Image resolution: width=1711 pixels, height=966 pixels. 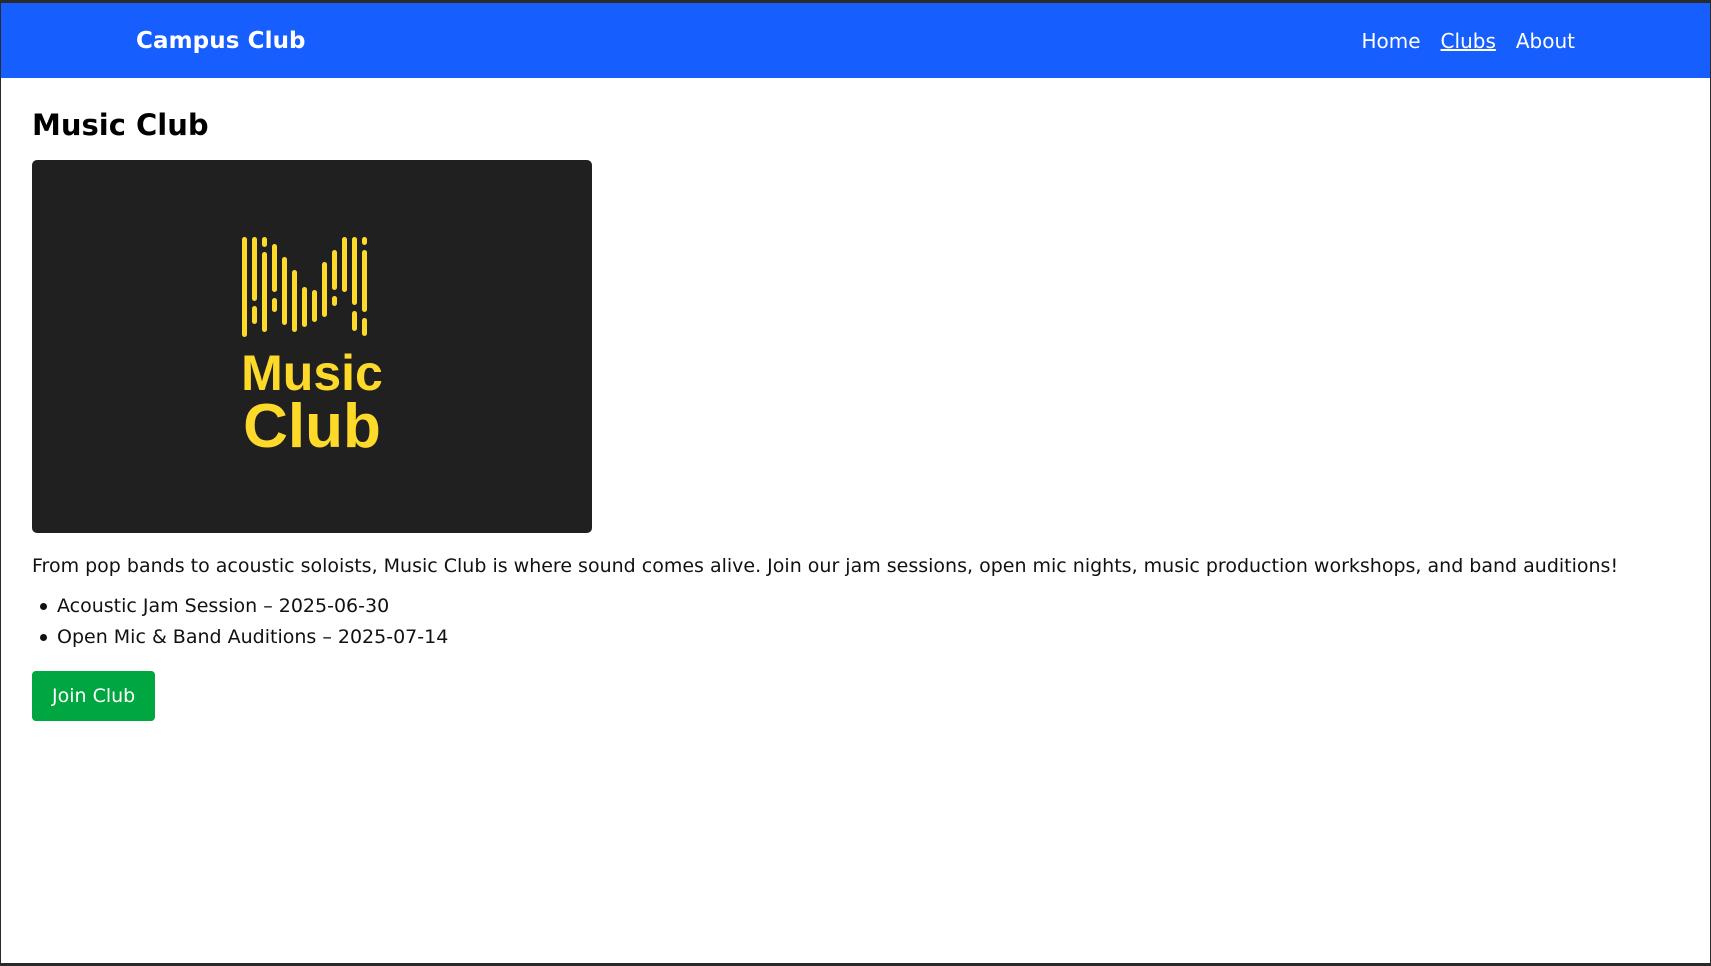 What do you see at coordinates (1390, 41) in the screenshot?
I see `nav-link-home: Home` at bounding box center [1390, 41].